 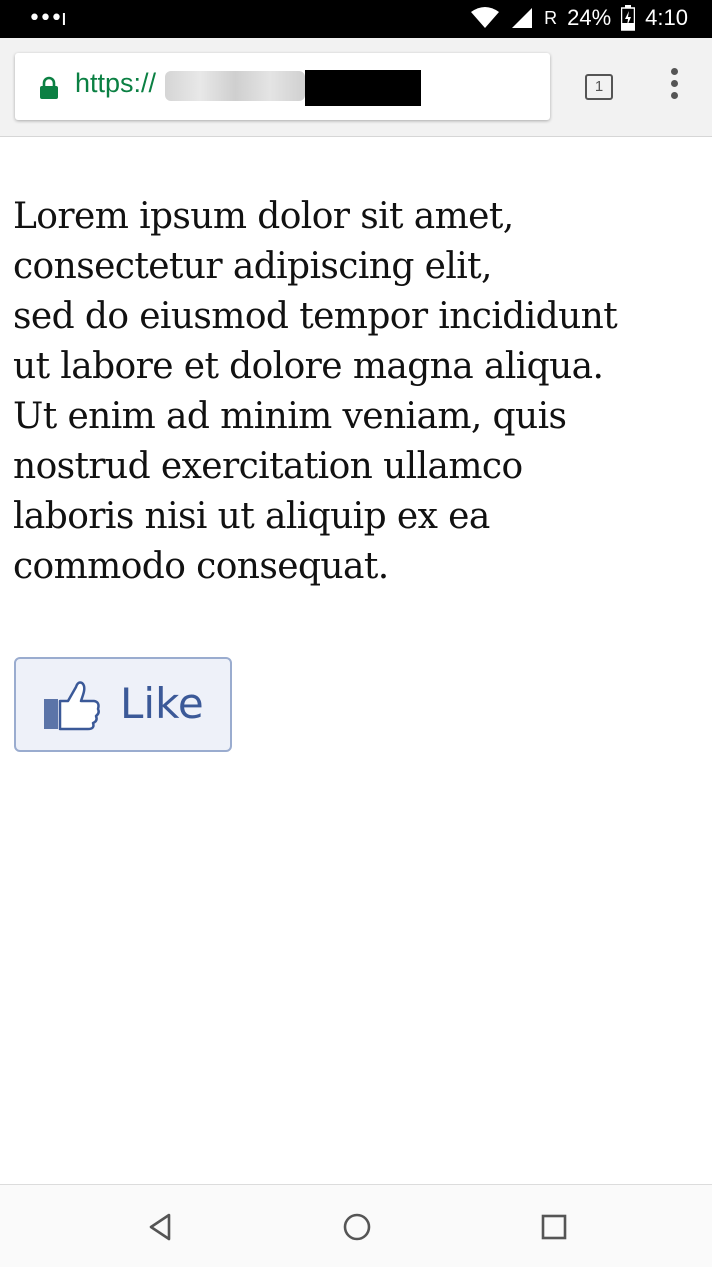 I want to click on navigation-bar, so click(x=356, y=1225).